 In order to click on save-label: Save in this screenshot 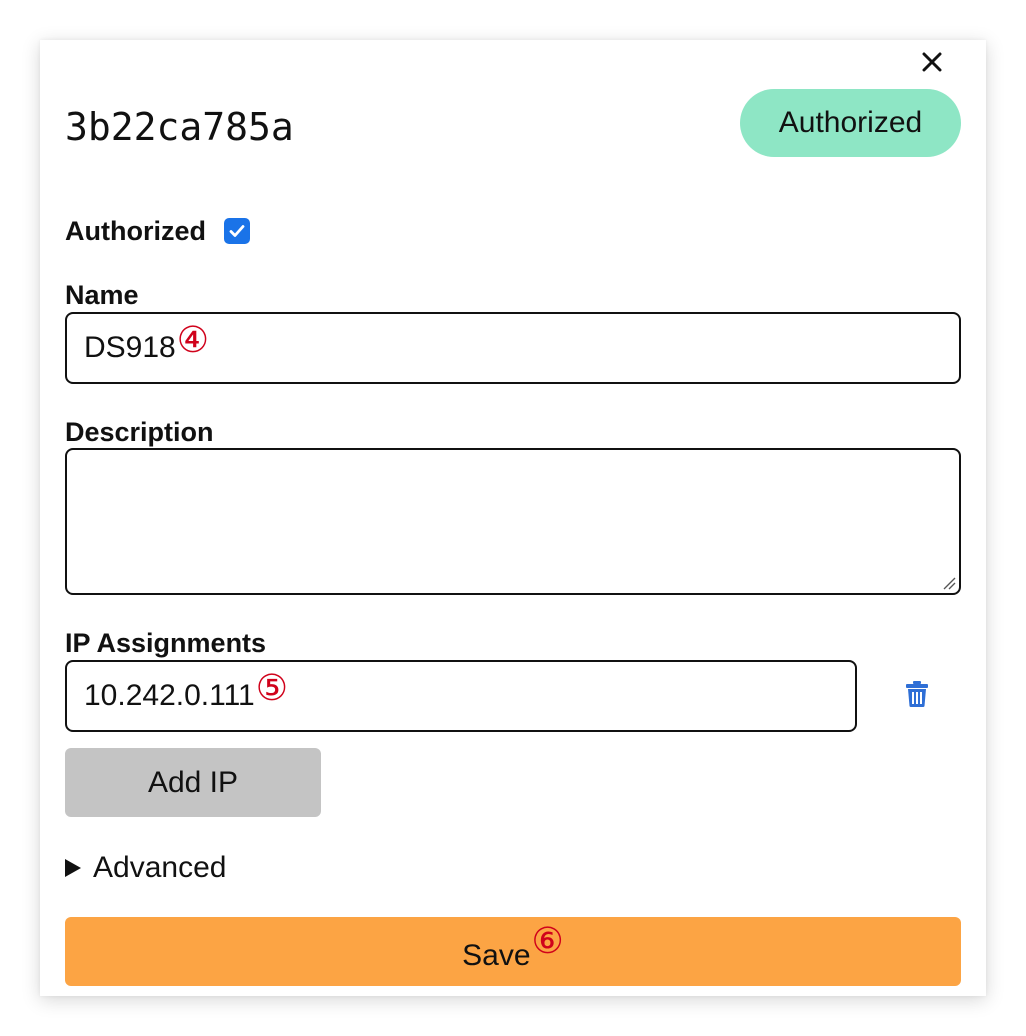, I will do `click(496, 955)`.